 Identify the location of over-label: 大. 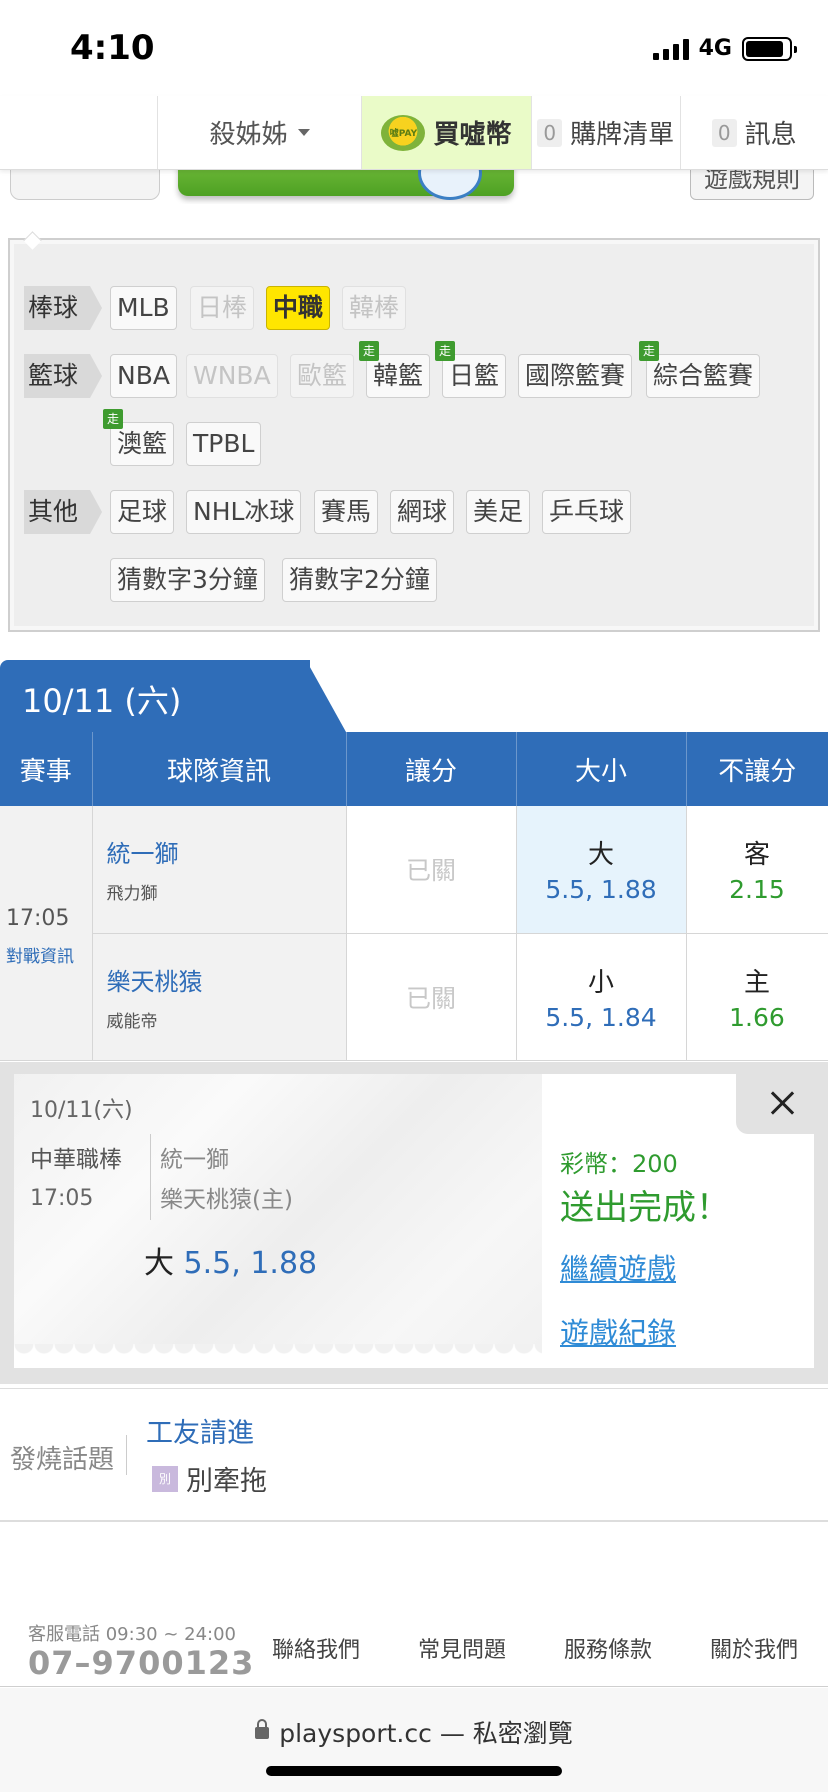
(600, 855).